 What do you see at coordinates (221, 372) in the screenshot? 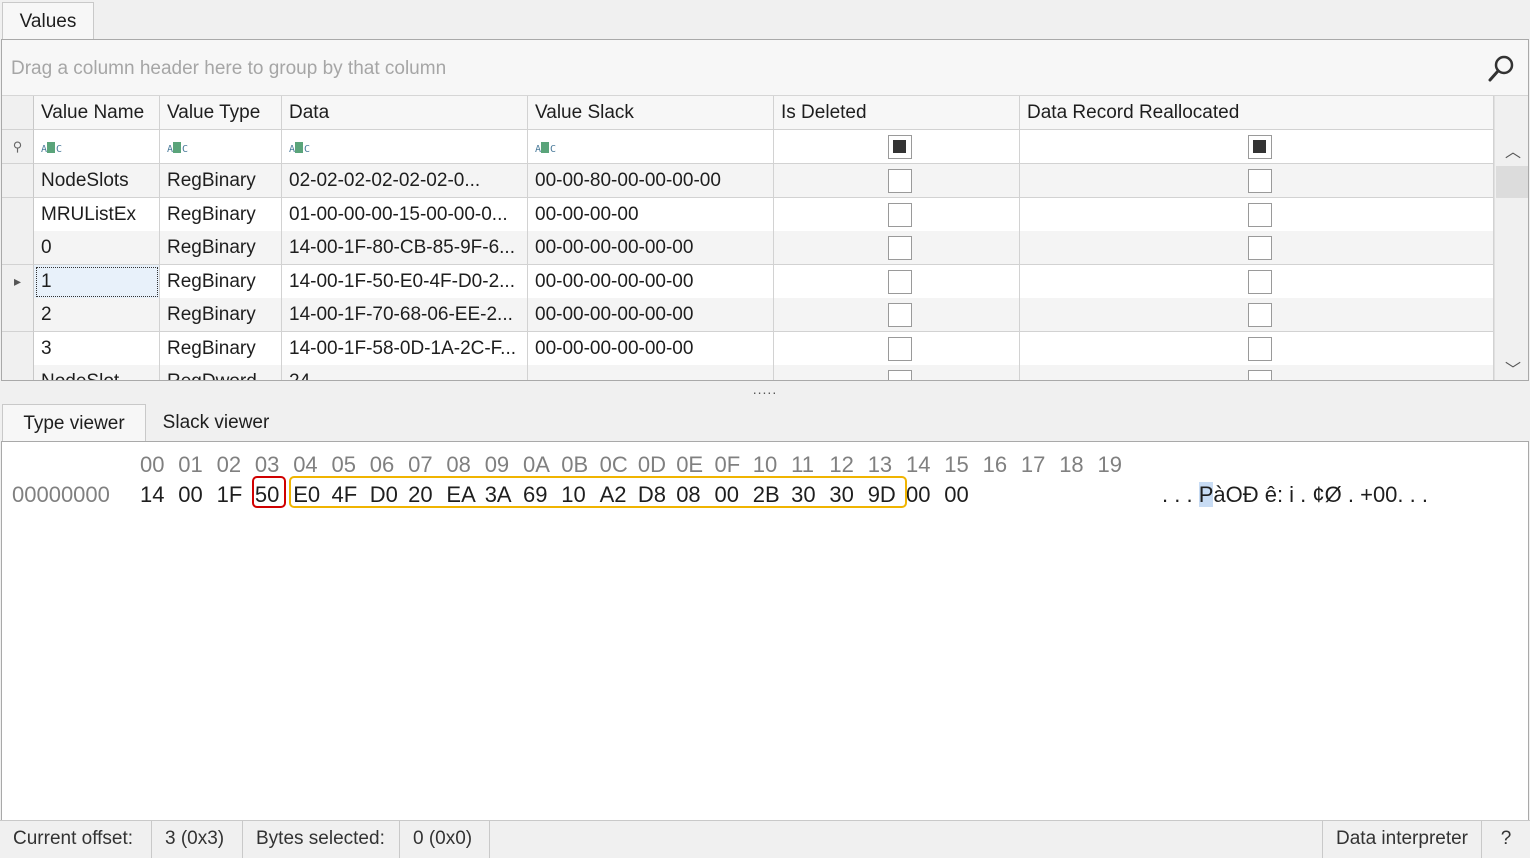
I see `cell-value-type: RegDword` at bounding box center [221, 372].